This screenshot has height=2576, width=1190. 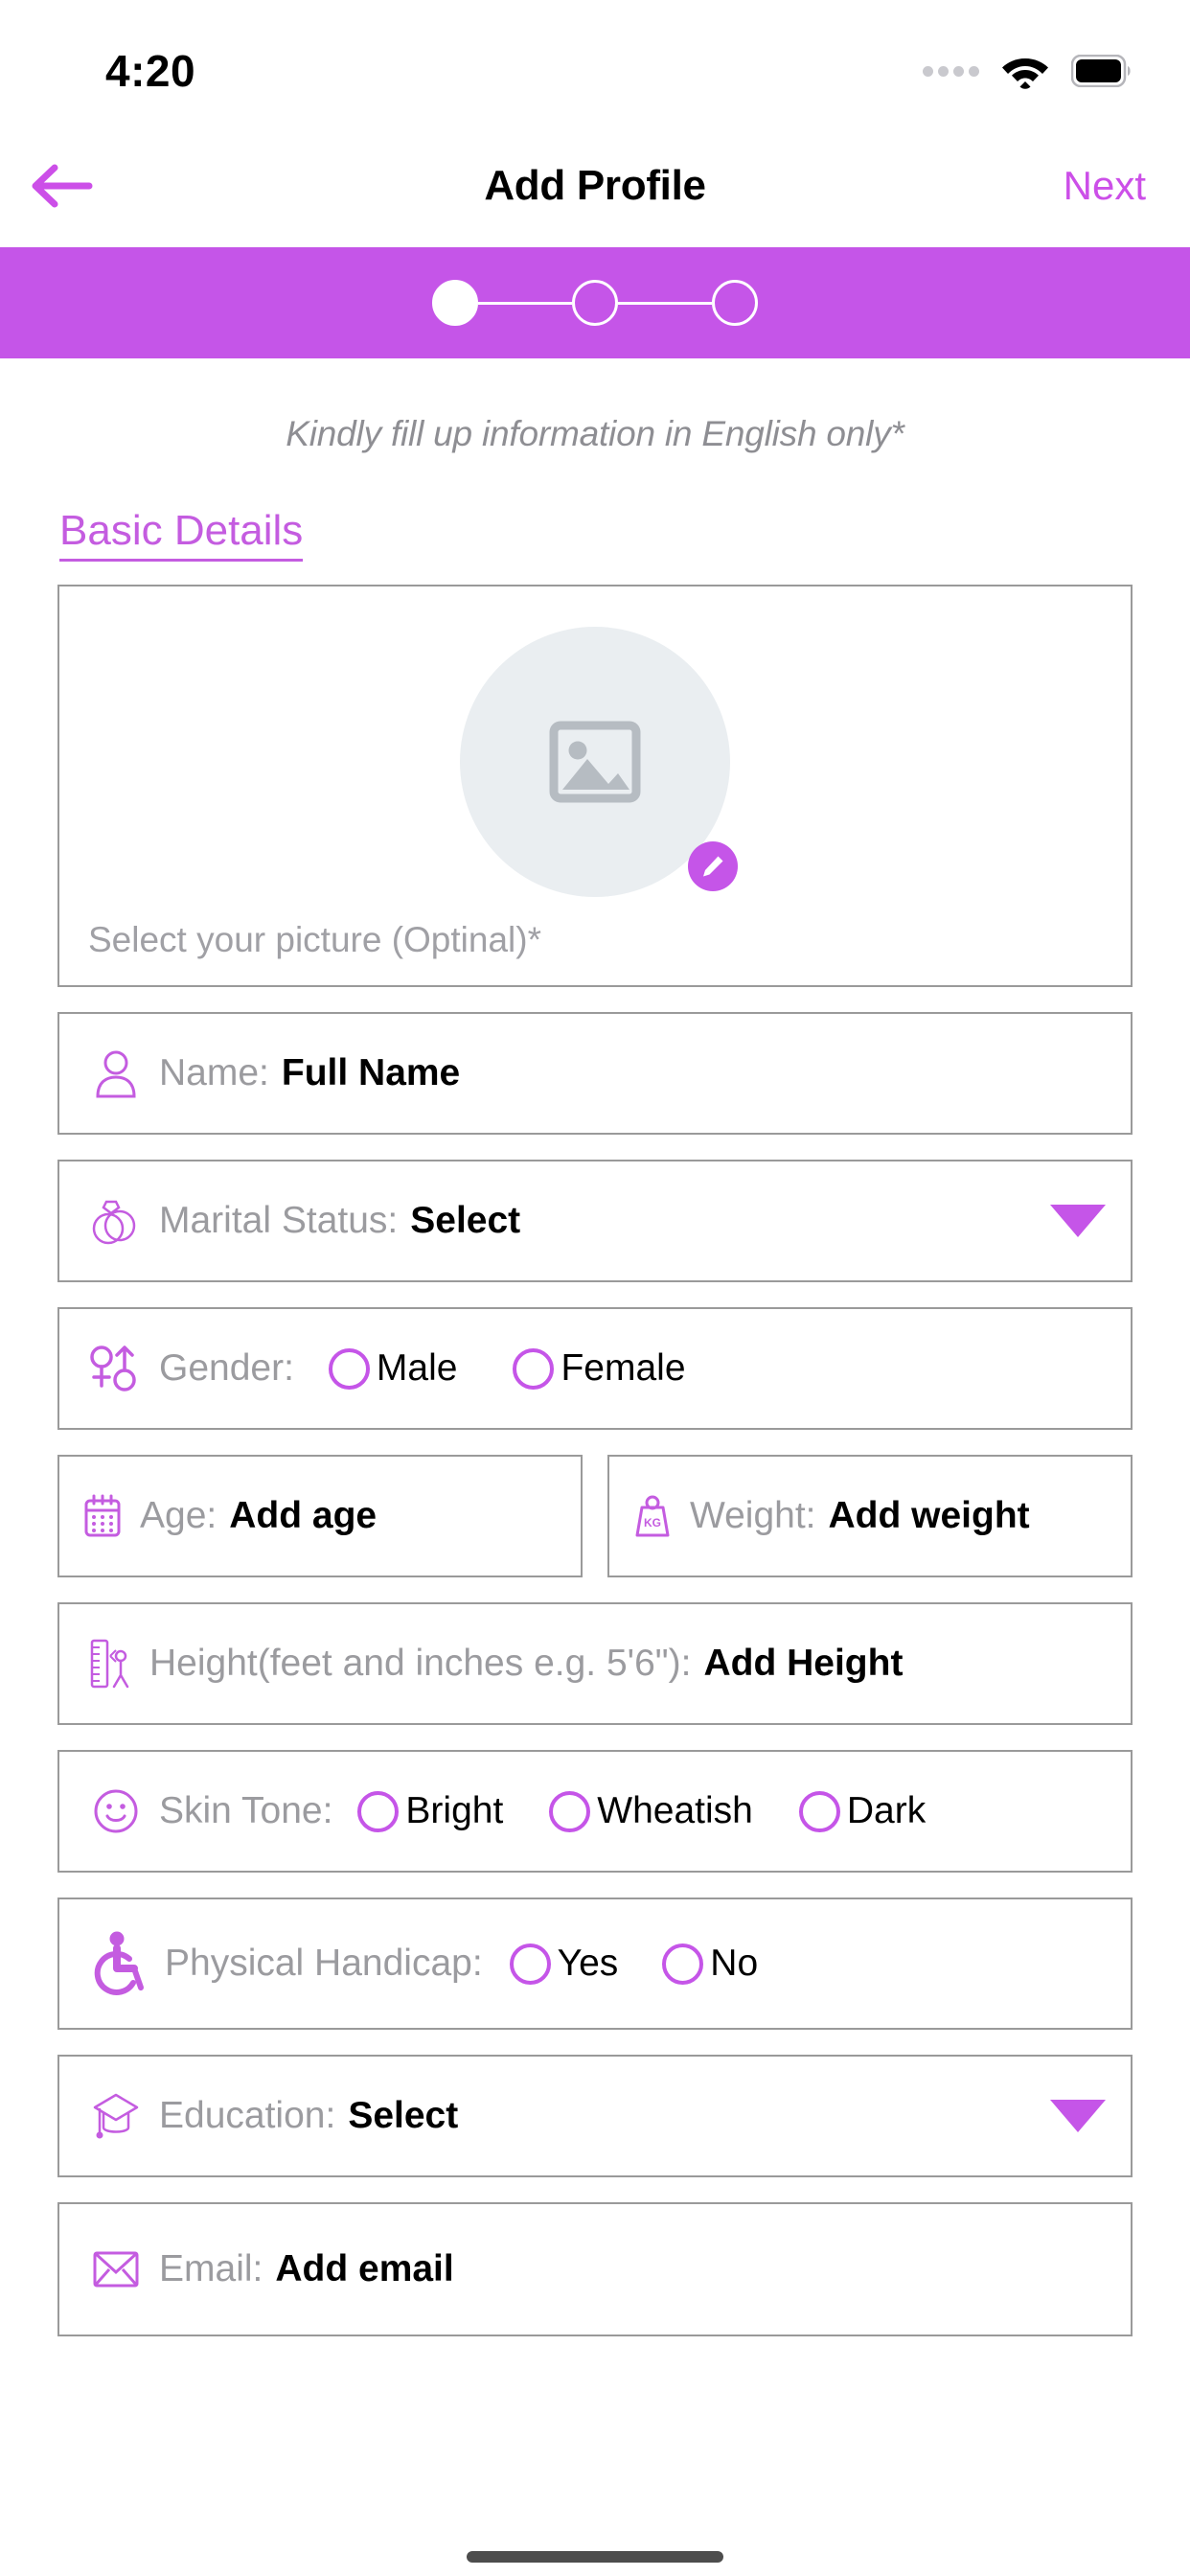 What do you see at coordinates (116, 1221) in the screenshot?
I see `wedding-rings-icon` at bounding box center [116, 1221].